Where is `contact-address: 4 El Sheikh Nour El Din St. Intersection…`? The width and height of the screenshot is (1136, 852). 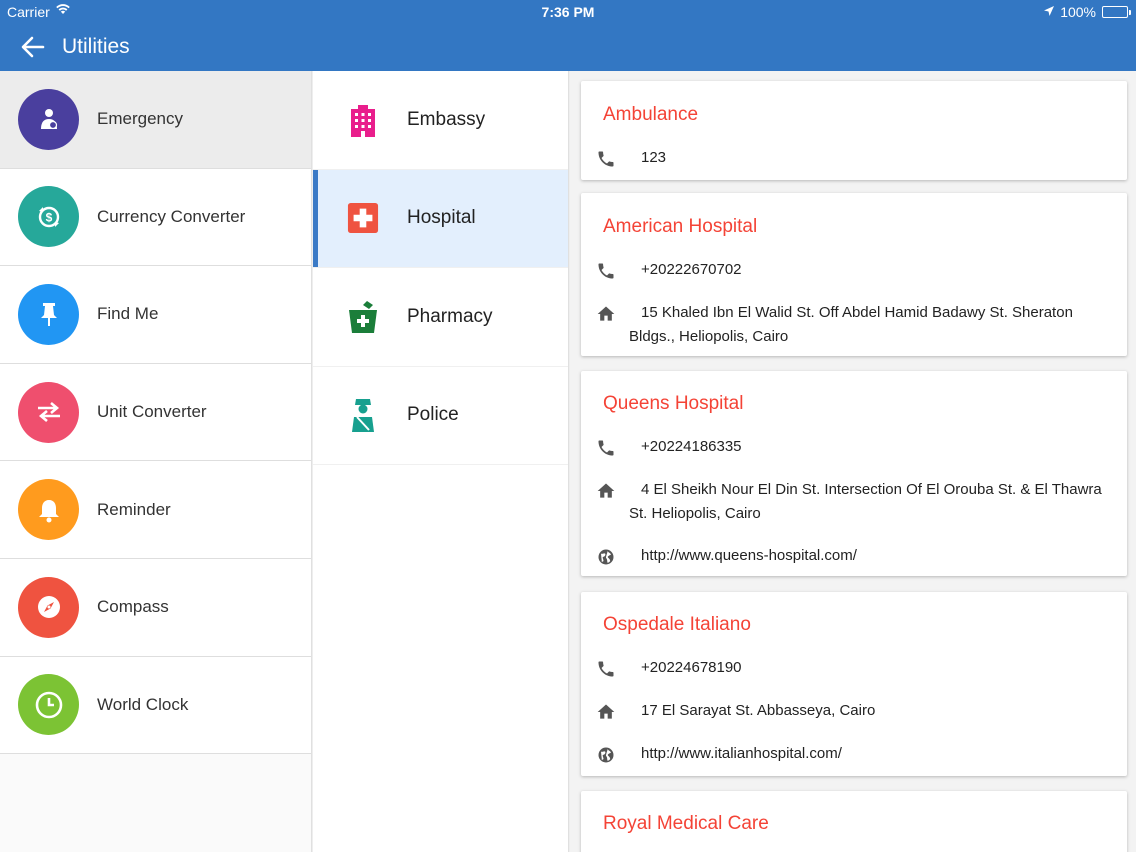
contact-address: 4 El Sheikh Nour El Din St. Intersection… is located at coordinates (865, 501).